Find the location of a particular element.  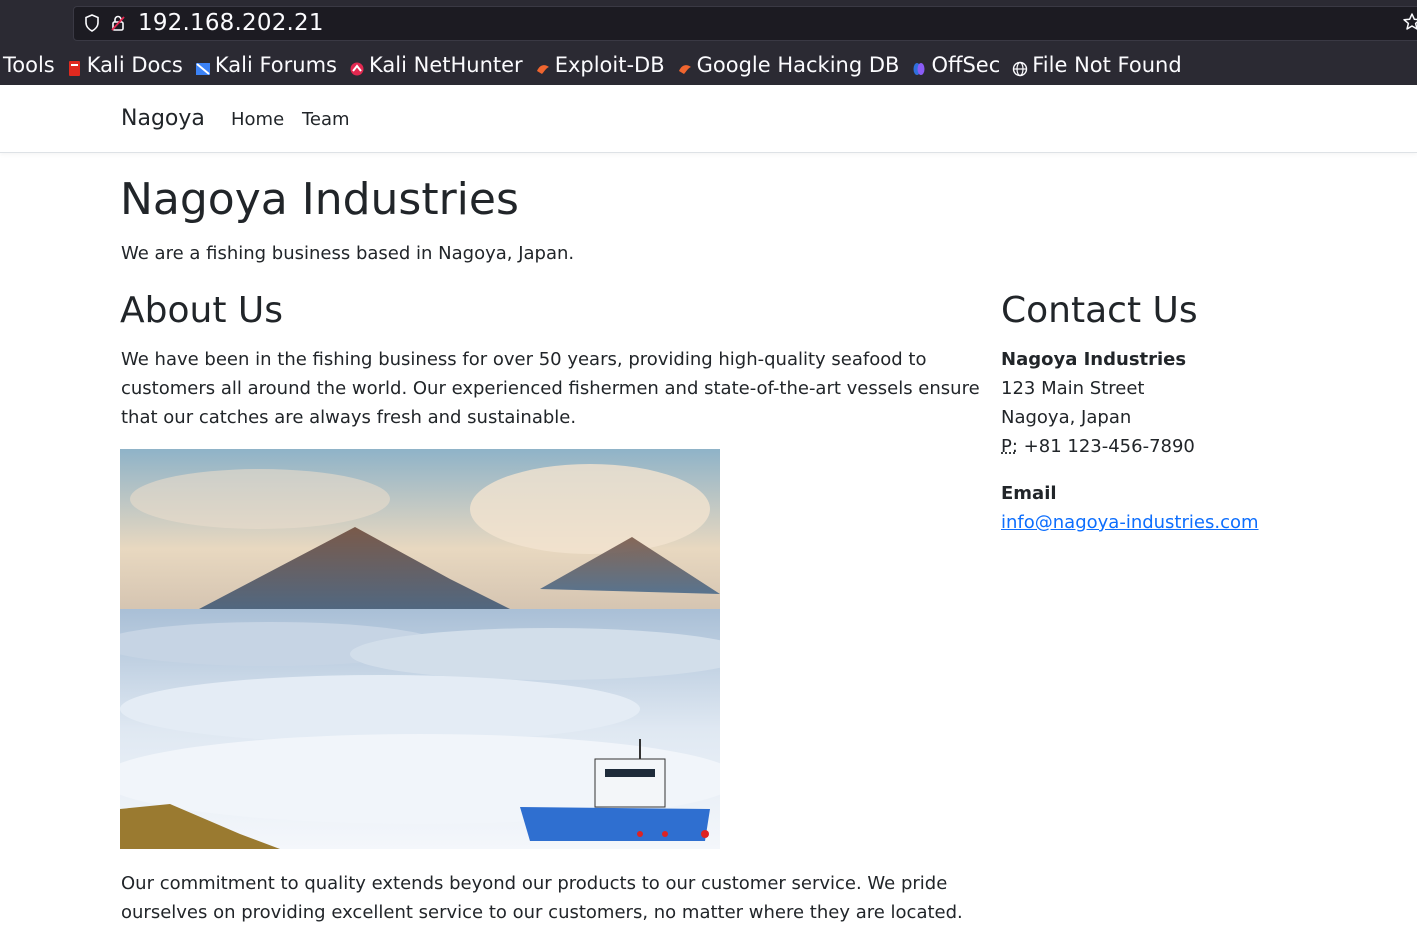

kali-forums-icon is located at coordinates (202, 66).